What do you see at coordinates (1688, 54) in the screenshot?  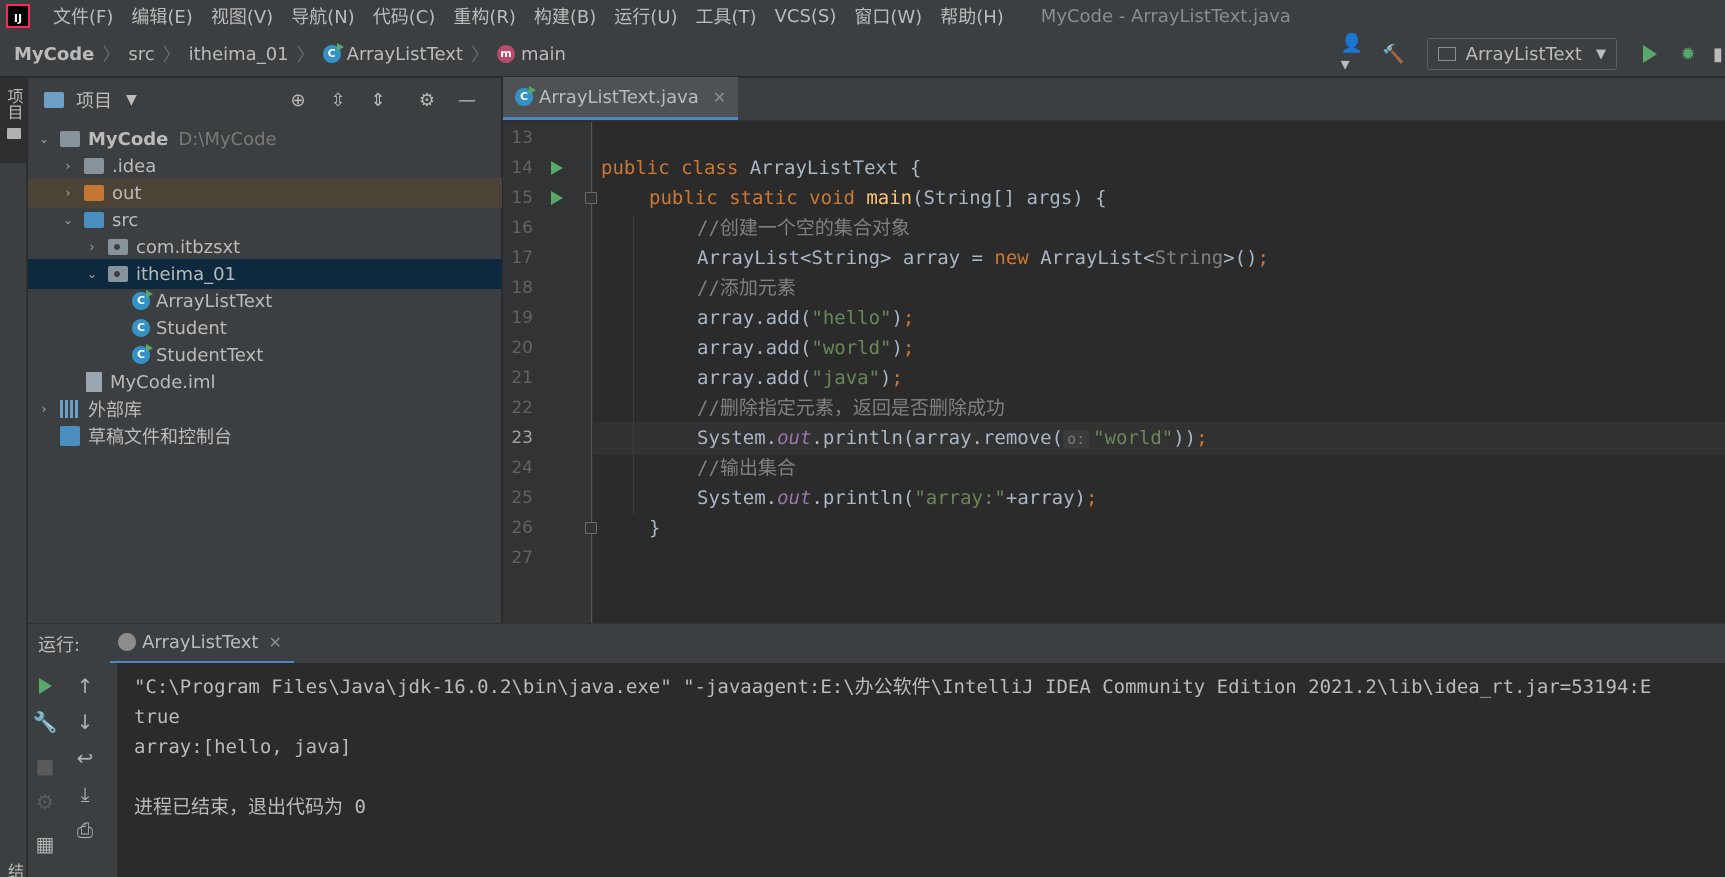 I see `debug-icon: ✹` at bounding box center [1688, 54].